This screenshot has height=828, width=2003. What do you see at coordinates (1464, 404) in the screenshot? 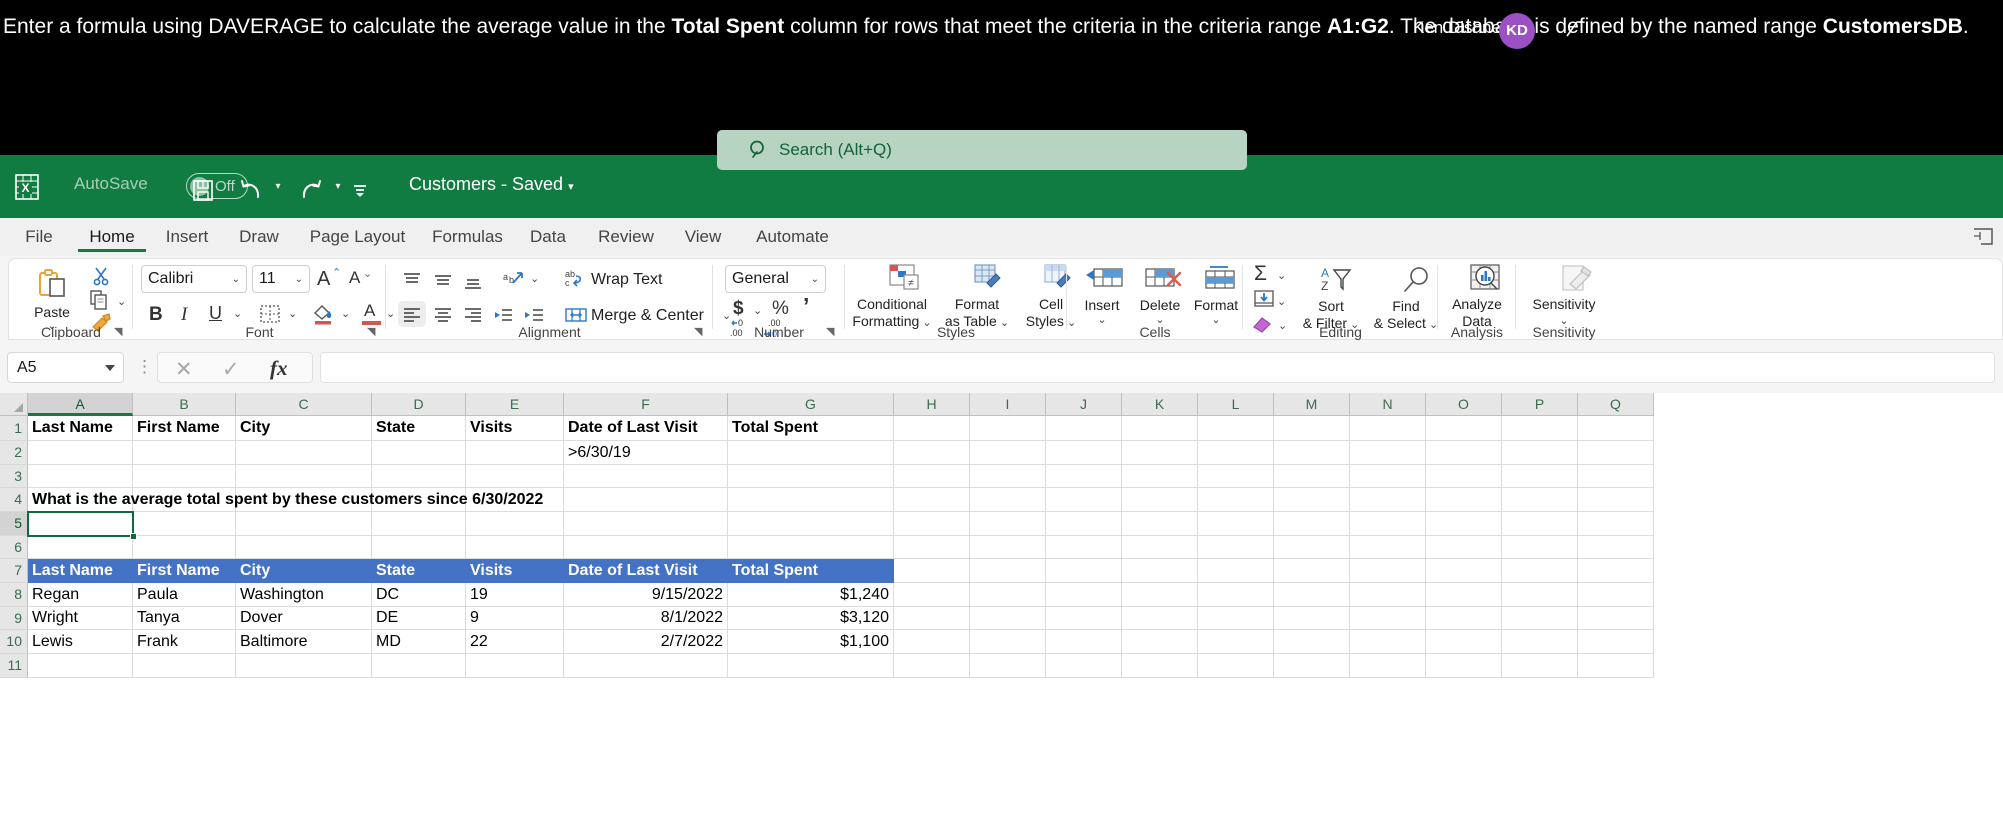
I see `column-header-O: O` at bounding box center [1464, 404].